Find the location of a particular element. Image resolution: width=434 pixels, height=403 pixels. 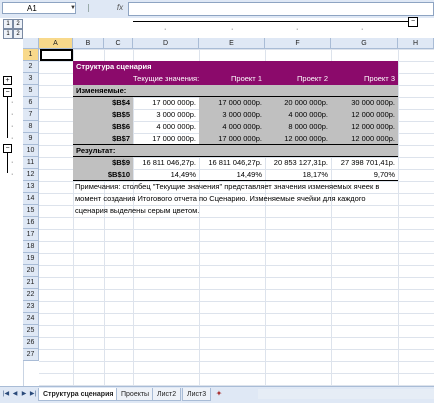

prev-sheet-icon: ◀ is located at coordinates (15, 394).